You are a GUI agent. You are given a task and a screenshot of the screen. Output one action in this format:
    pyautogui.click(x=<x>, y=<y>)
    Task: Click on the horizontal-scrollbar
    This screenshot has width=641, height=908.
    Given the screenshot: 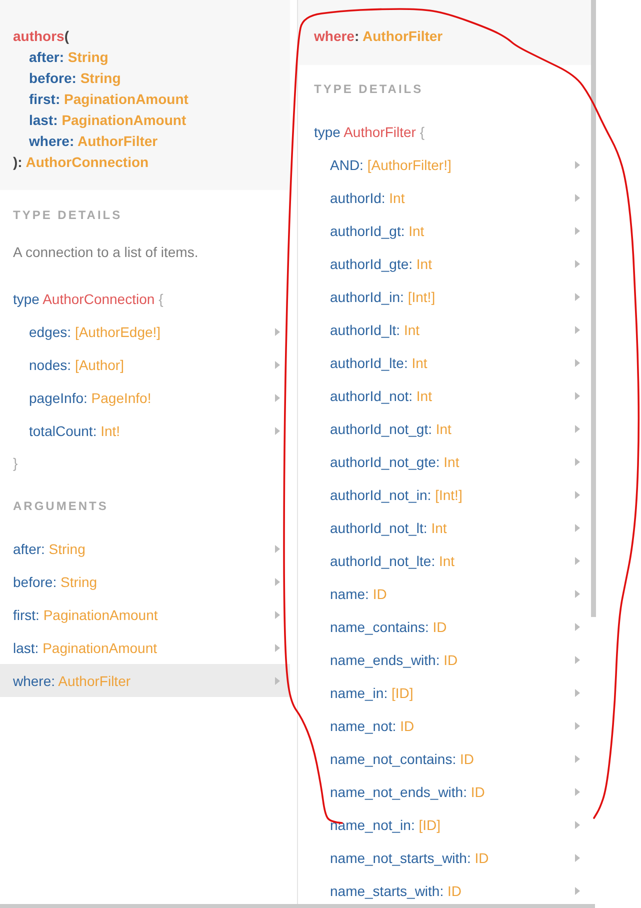 What is the action you would take?
    pyautogui.click(x=297, y=906)
    